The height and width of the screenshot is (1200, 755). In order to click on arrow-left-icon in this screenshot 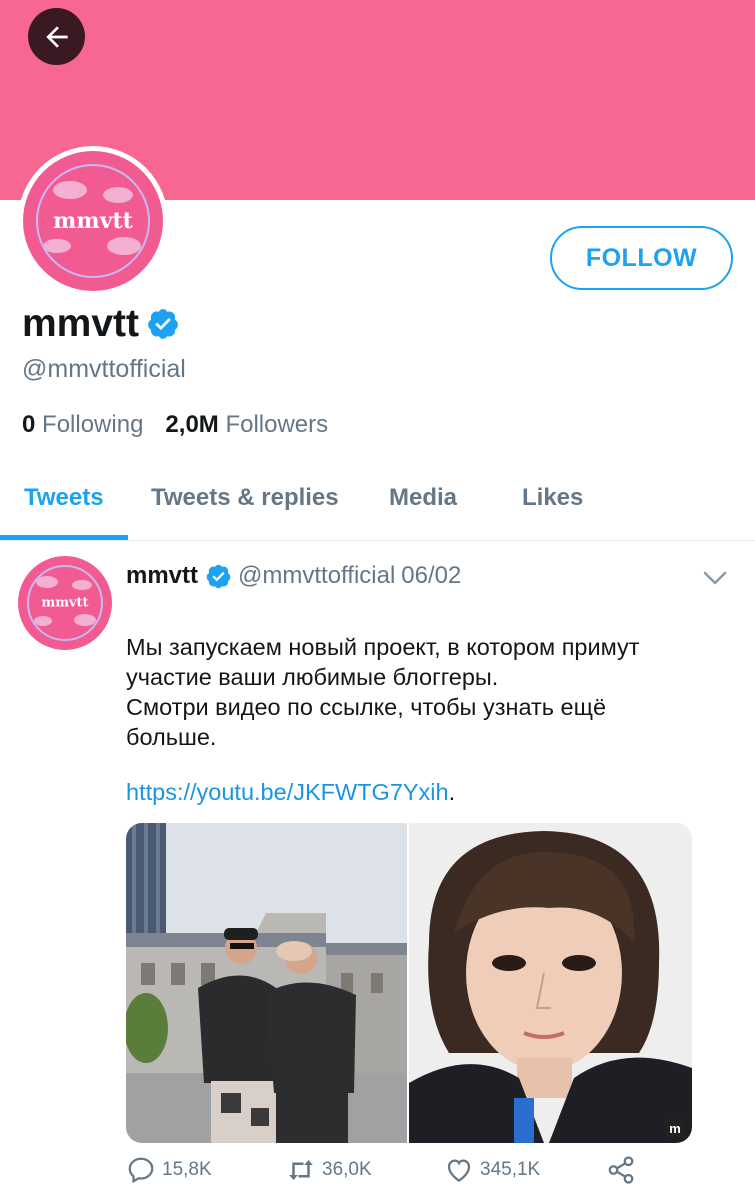, I will do `click(56, 36)`.